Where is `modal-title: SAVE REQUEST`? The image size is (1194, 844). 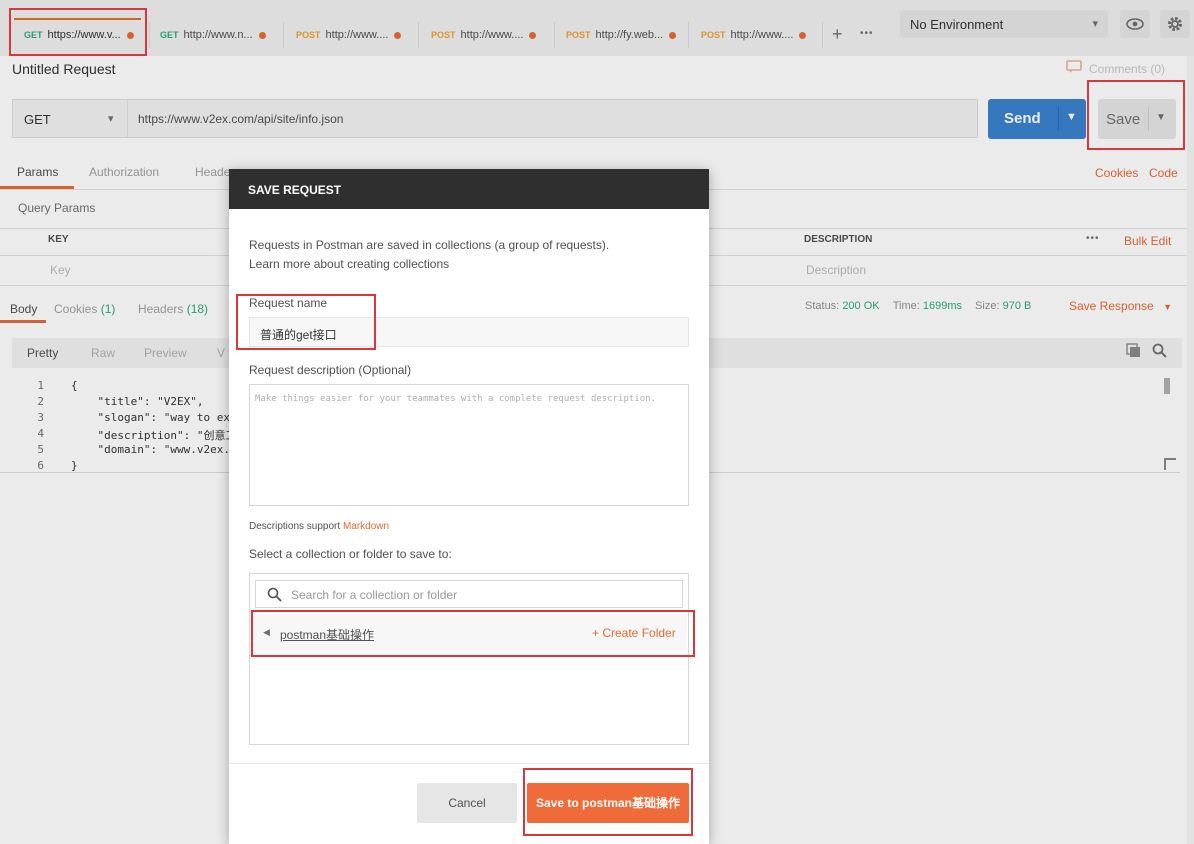 modal-title: SAVE REQUEST is located at coordinates (469, 189).